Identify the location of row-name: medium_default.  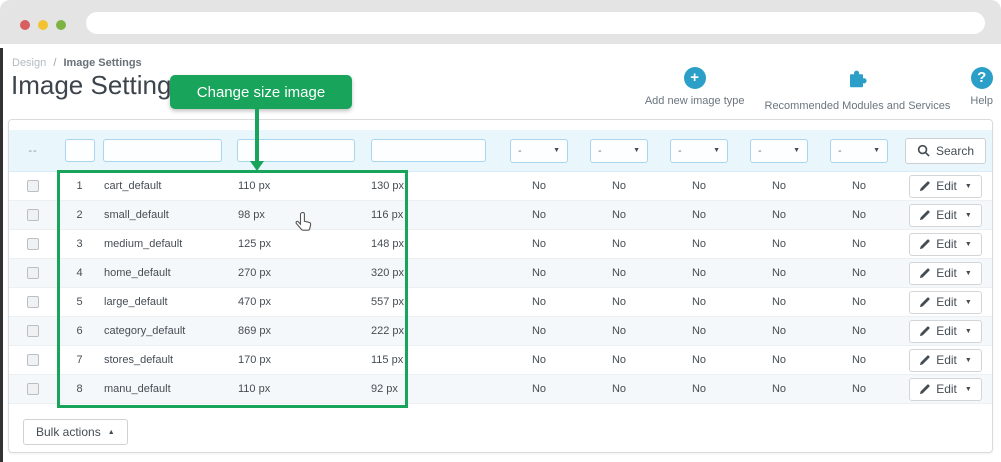
(143, 244).